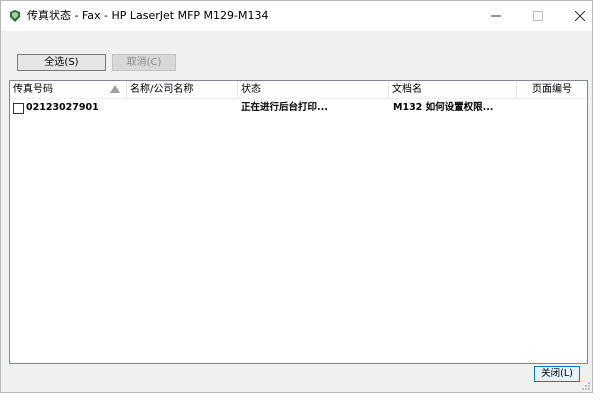 The image size is (600, 400). Describe the element at coordinates (313, 89) in the screenshot. I see `column-header-status: 状态` at that location.